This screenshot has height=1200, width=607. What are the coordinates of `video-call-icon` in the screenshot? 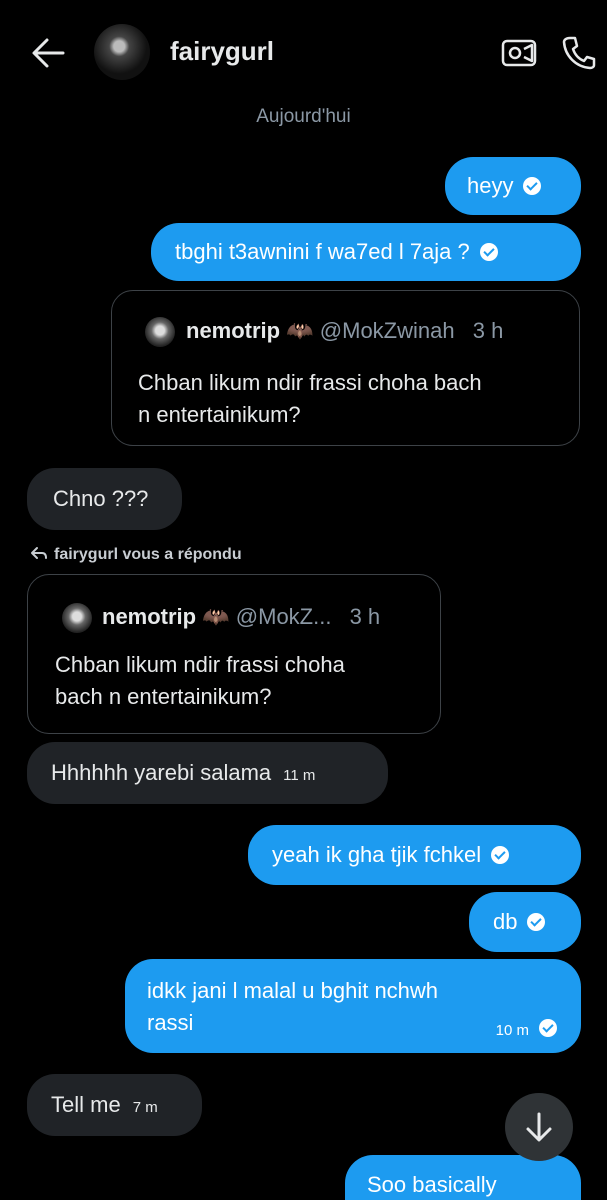 It's located at (519, 52).